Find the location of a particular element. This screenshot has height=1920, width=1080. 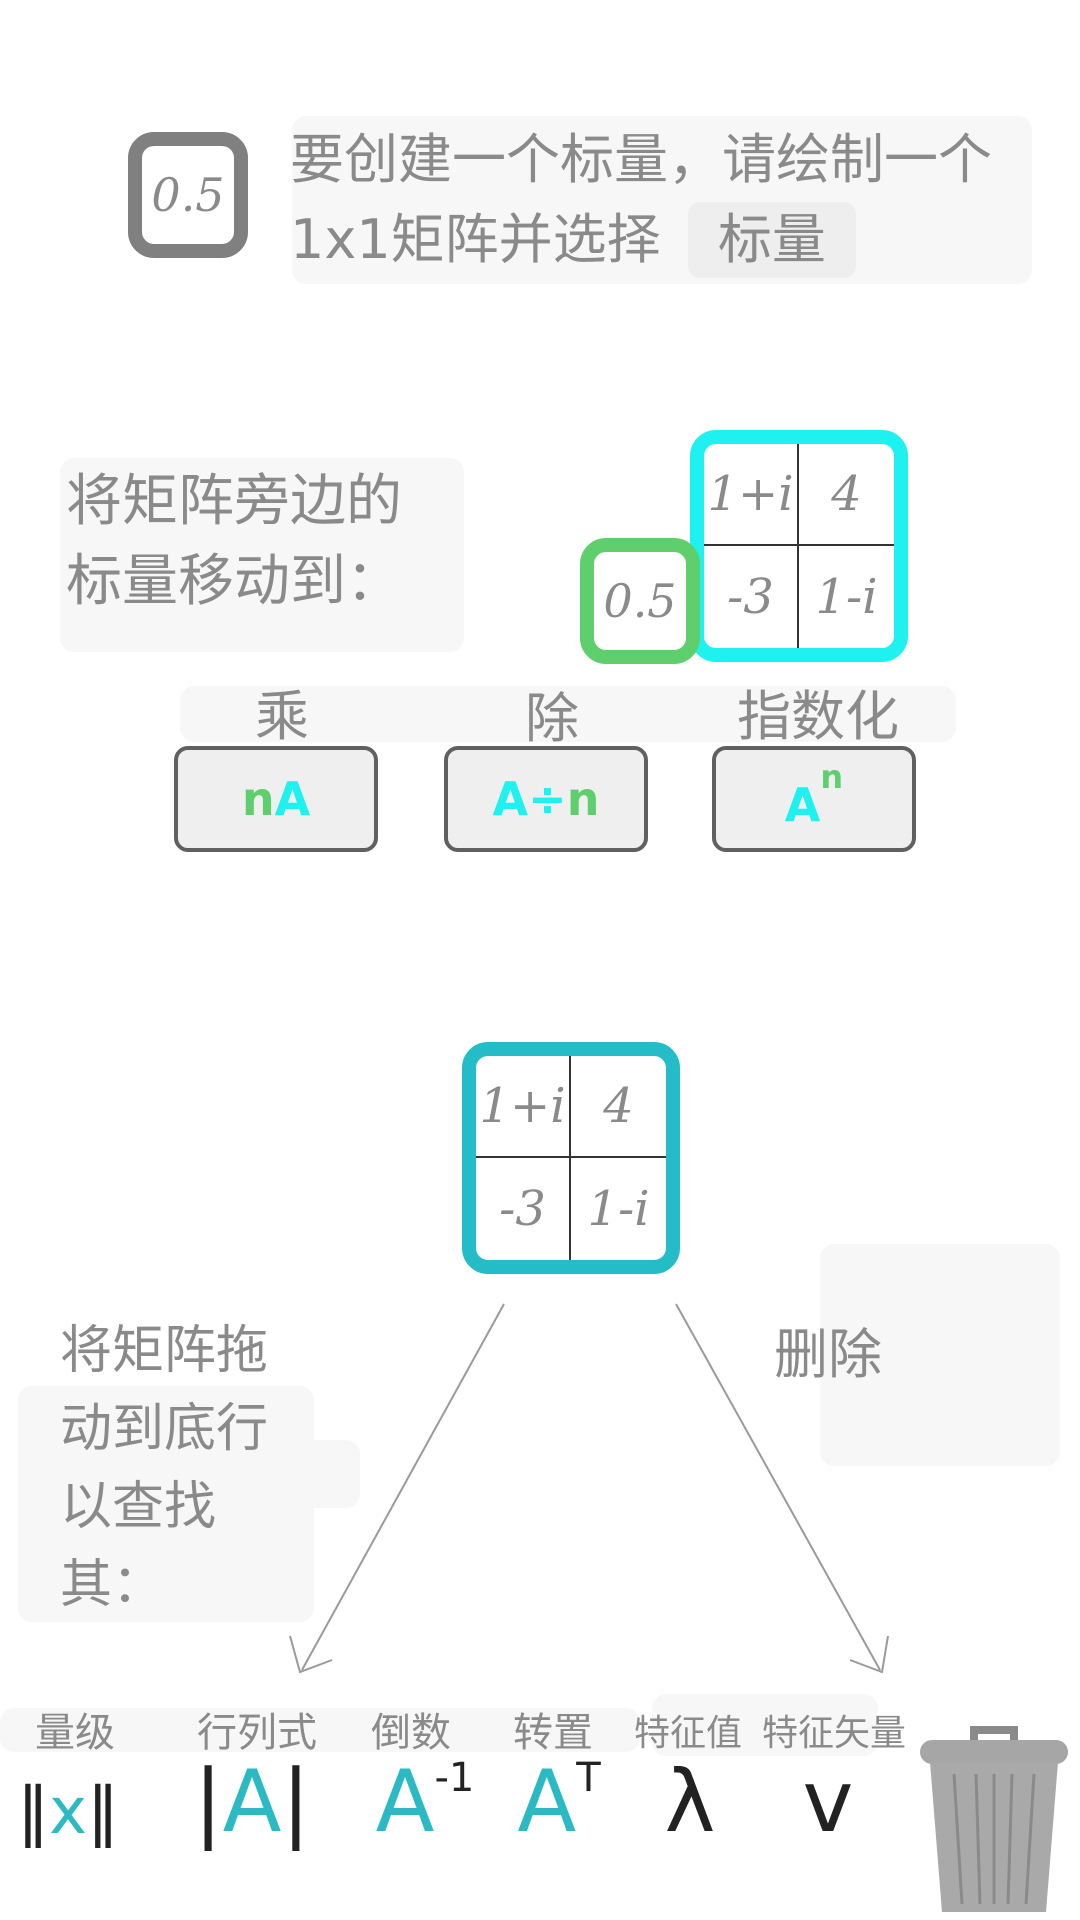

drag-arrows is located at coordinates (589, 1488).